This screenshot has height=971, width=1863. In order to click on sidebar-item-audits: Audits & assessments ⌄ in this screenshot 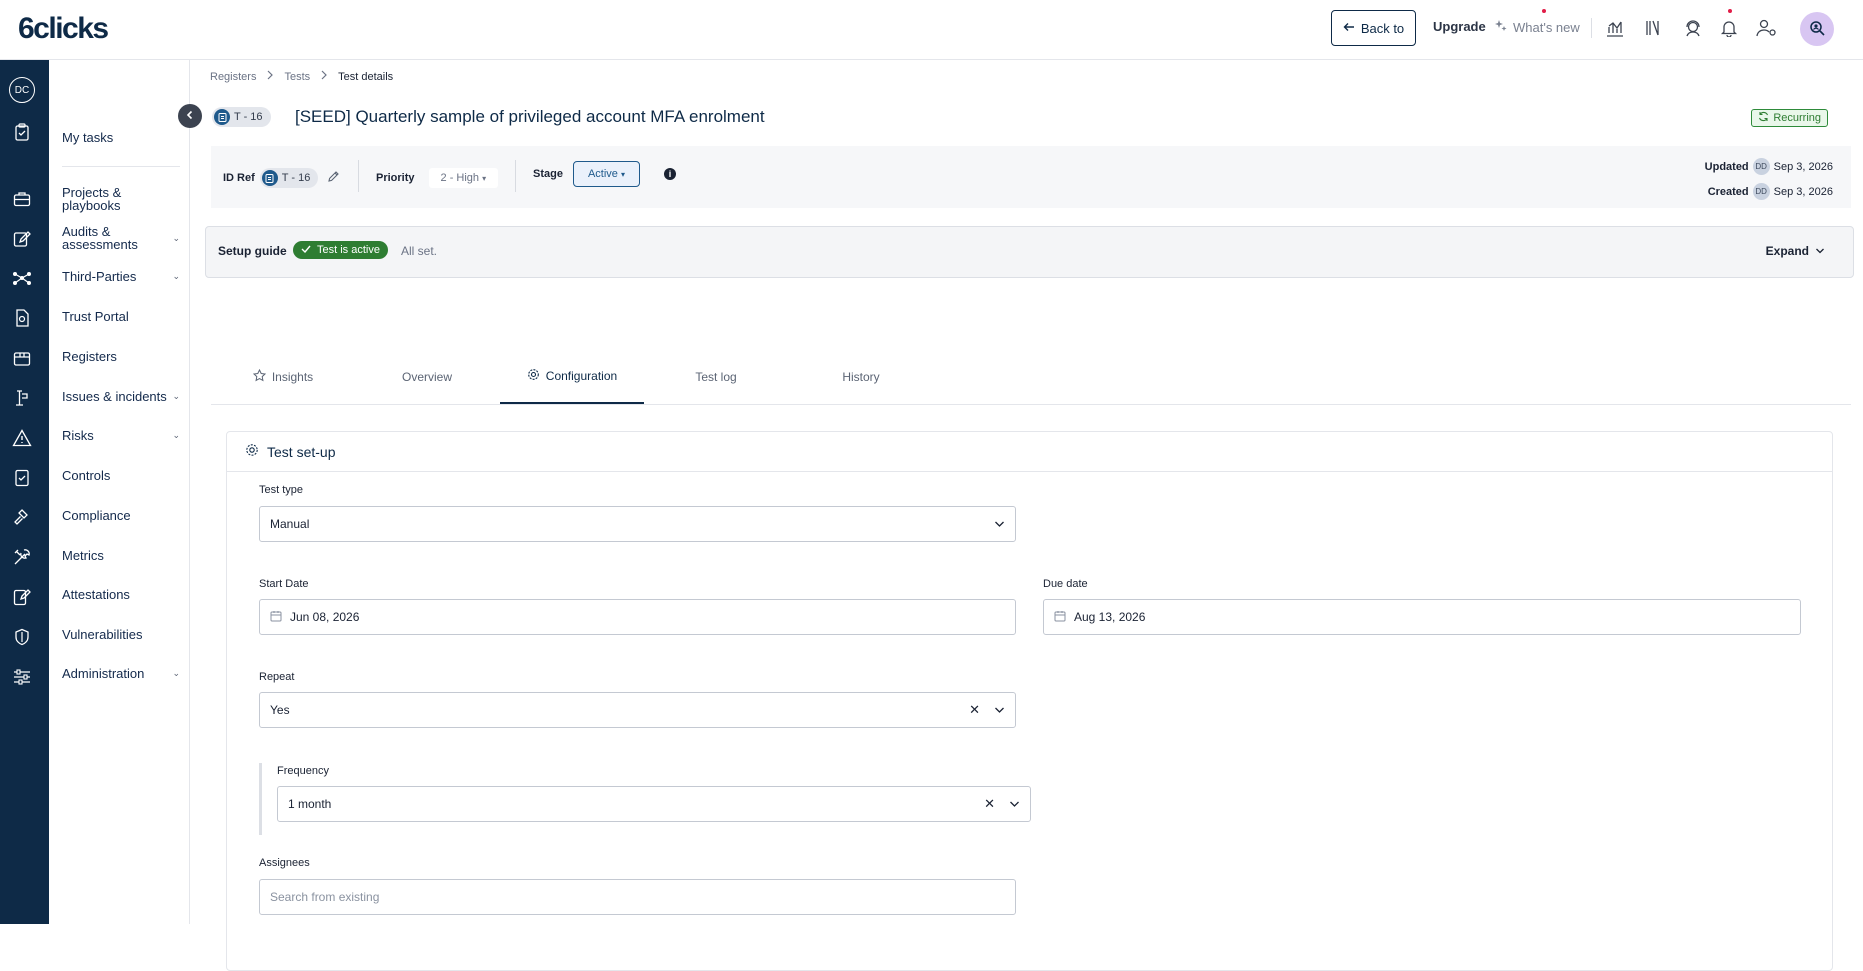, I will do `click(121, 238)`.